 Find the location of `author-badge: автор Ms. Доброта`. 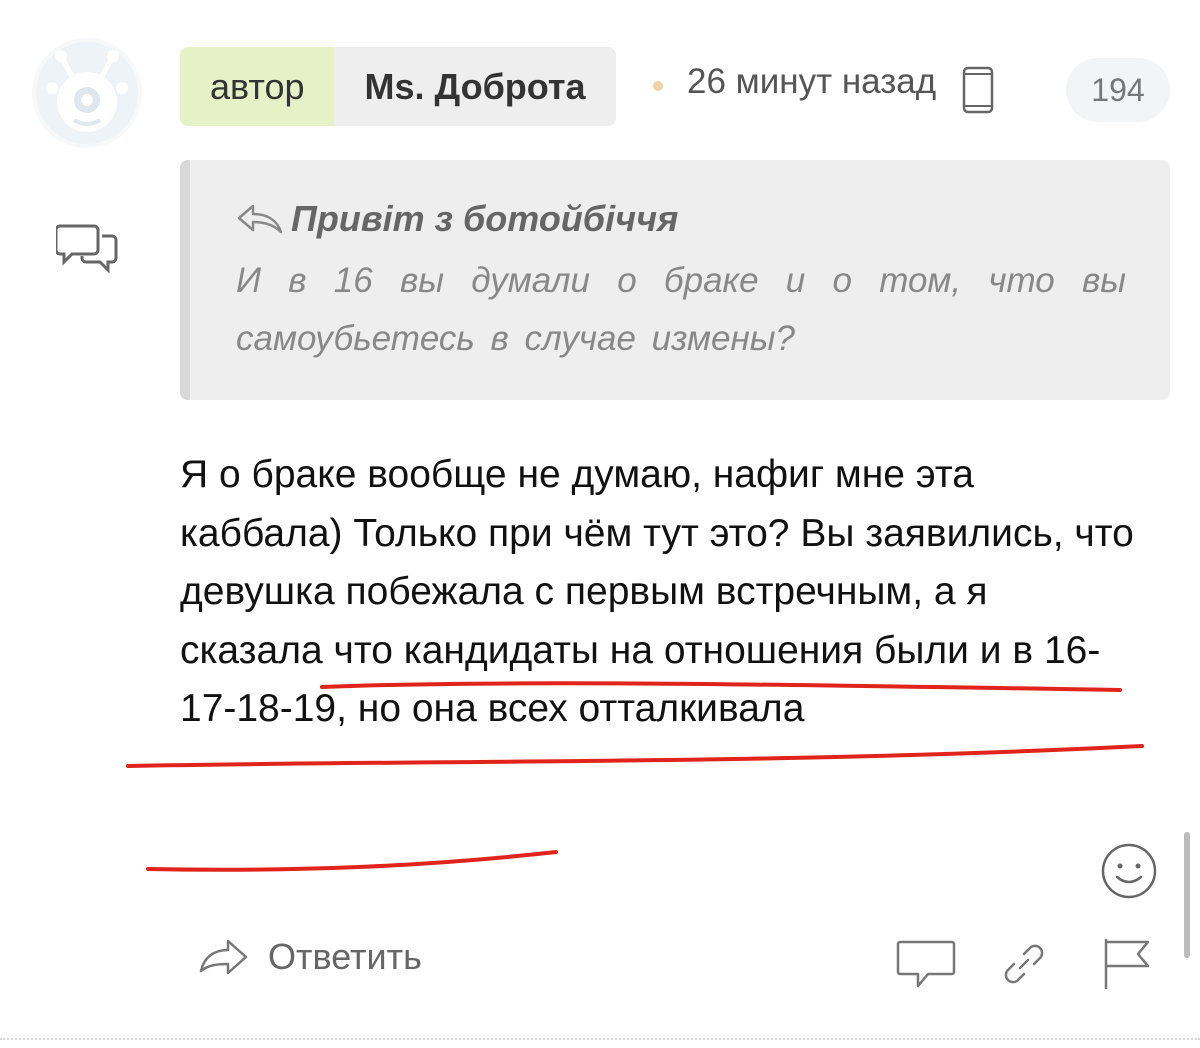

author-badge: автор Ms. Доброта is located at coordinates (398, 86).